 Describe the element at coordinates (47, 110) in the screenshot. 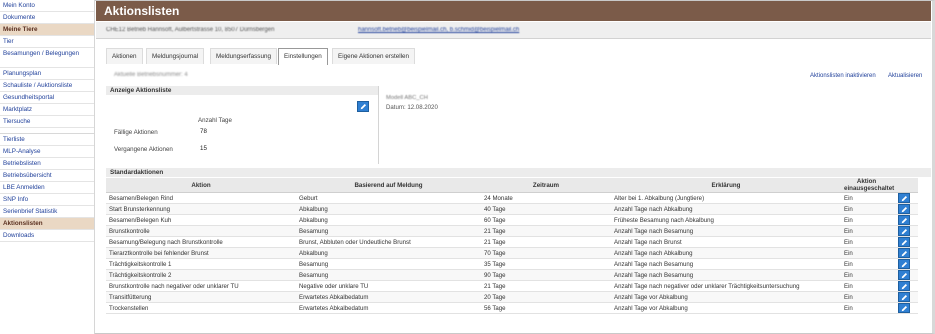

I see `sidebar-item: Marktplatz` at that location.